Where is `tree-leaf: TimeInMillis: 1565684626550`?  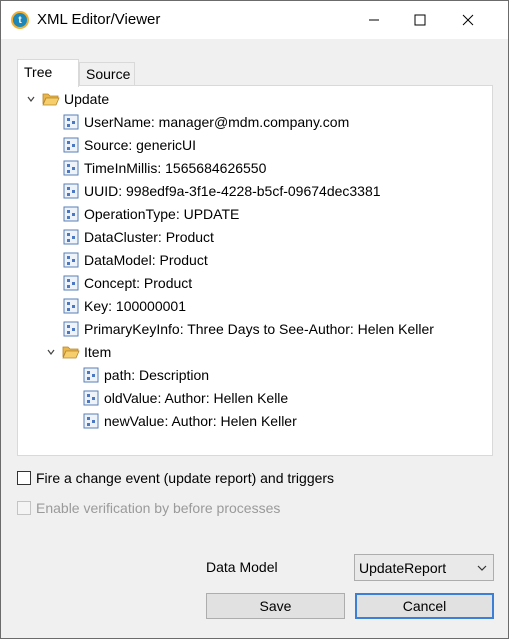
tree-leaf: TimeInMillis: 1565684626550 is located at coordinates (164, 168).